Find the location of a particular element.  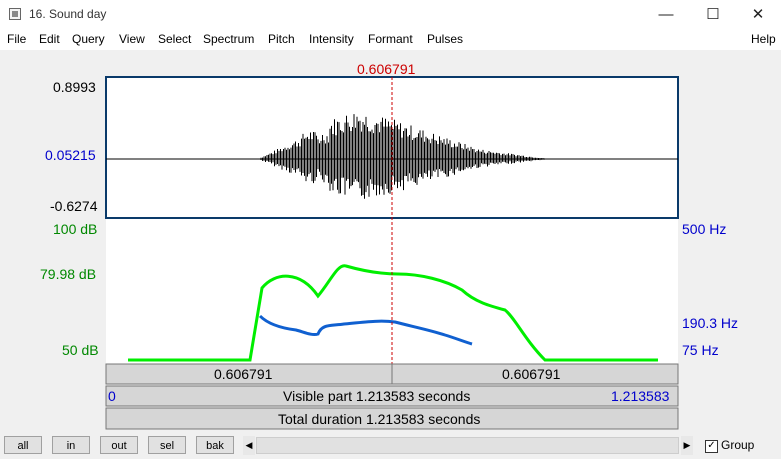

zoom-in-button: in is located at coordinates (71, 445).